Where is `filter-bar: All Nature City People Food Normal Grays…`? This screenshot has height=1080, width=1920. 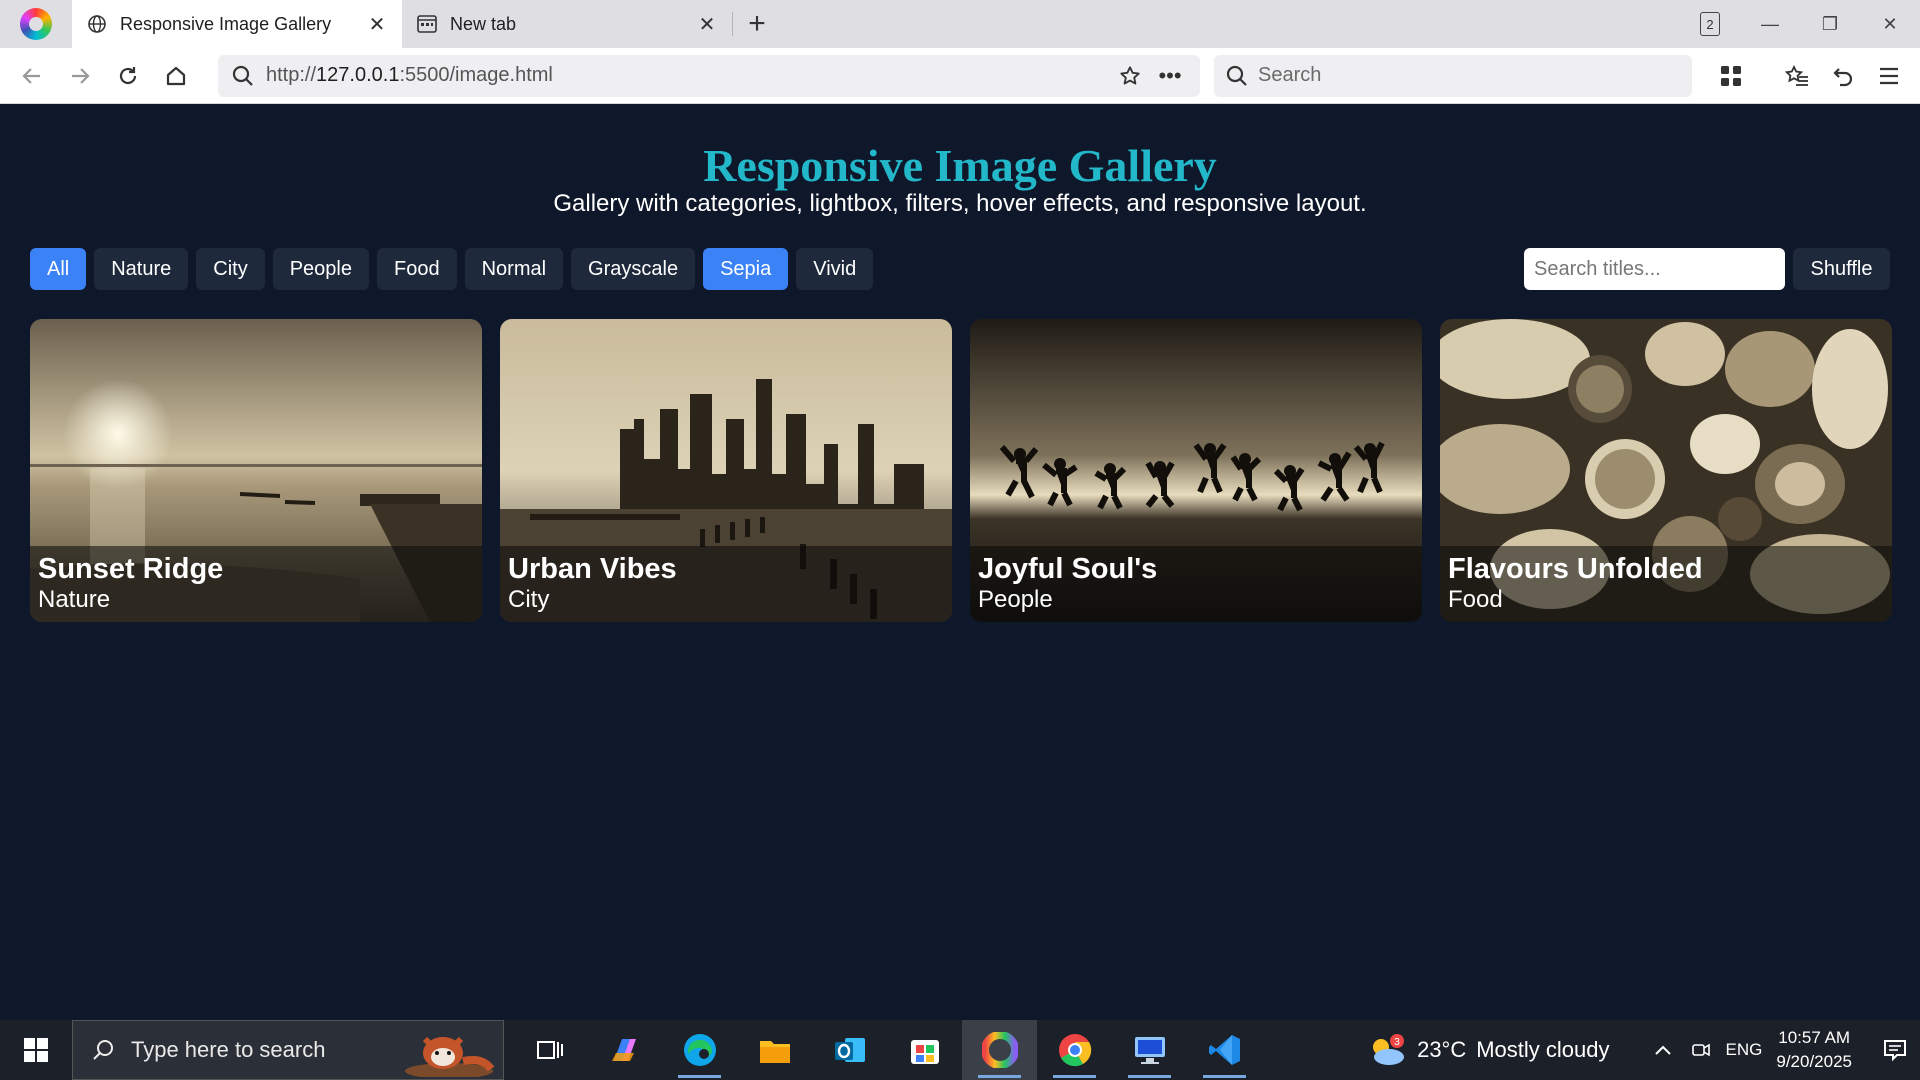 filter-bar: All Nature City People Food Normal Grays… is located at coordinates (452, 269).